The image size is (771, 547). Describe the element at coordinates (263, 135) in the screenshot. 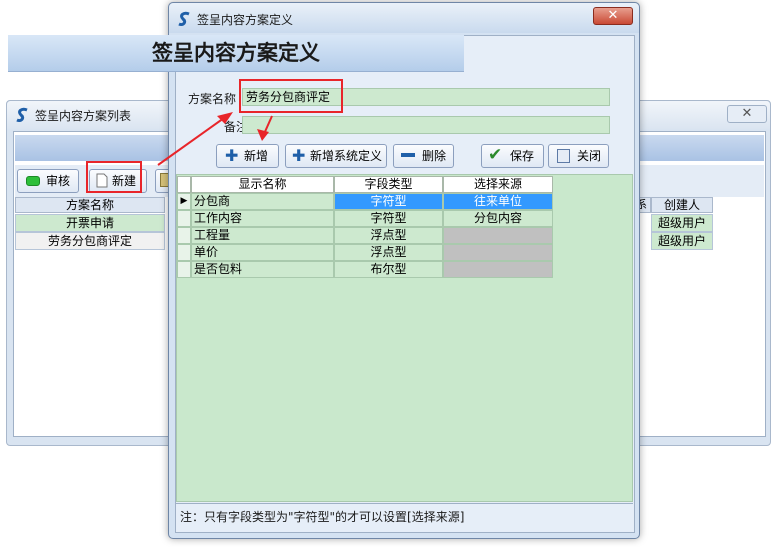

I see `arrow-head-icon` at that location.